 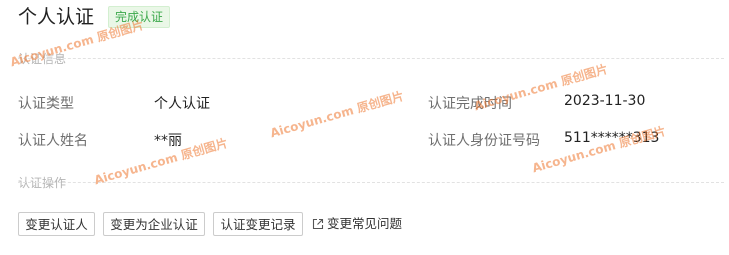 What do you see at coordinates (56, 17) in the screenshot?
I see `page-title: 个人认证` at bounding box center [56, 17].